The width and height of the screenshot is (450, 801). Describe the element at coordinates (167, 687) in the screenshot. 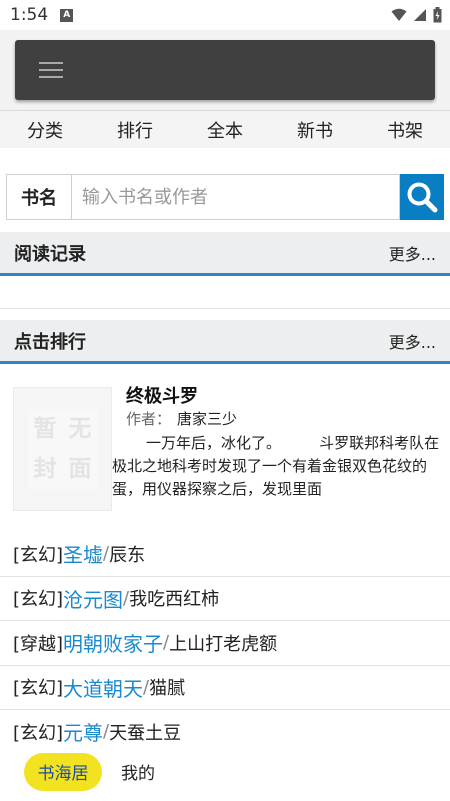

I see `list-item-author: 猫腻` at that location.